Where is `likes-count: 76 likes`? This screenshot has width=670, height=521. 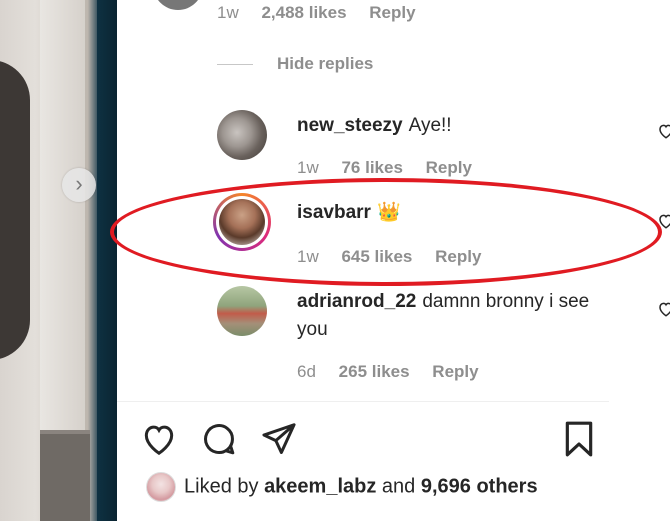
likes-count: 76 likes is located at coordinates (371, 167).